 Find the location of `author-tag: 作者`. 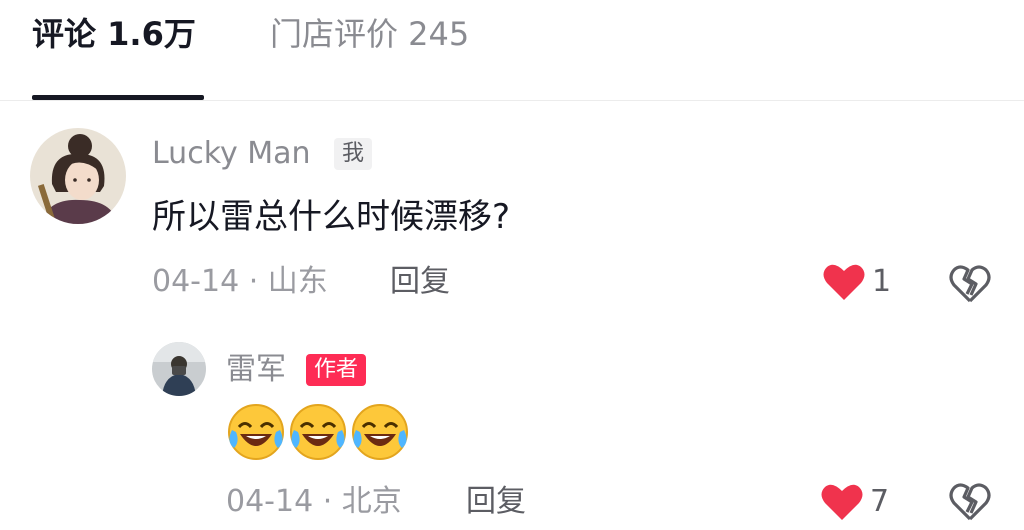

author-tag: 作者 is located at coordinates (336, 370).